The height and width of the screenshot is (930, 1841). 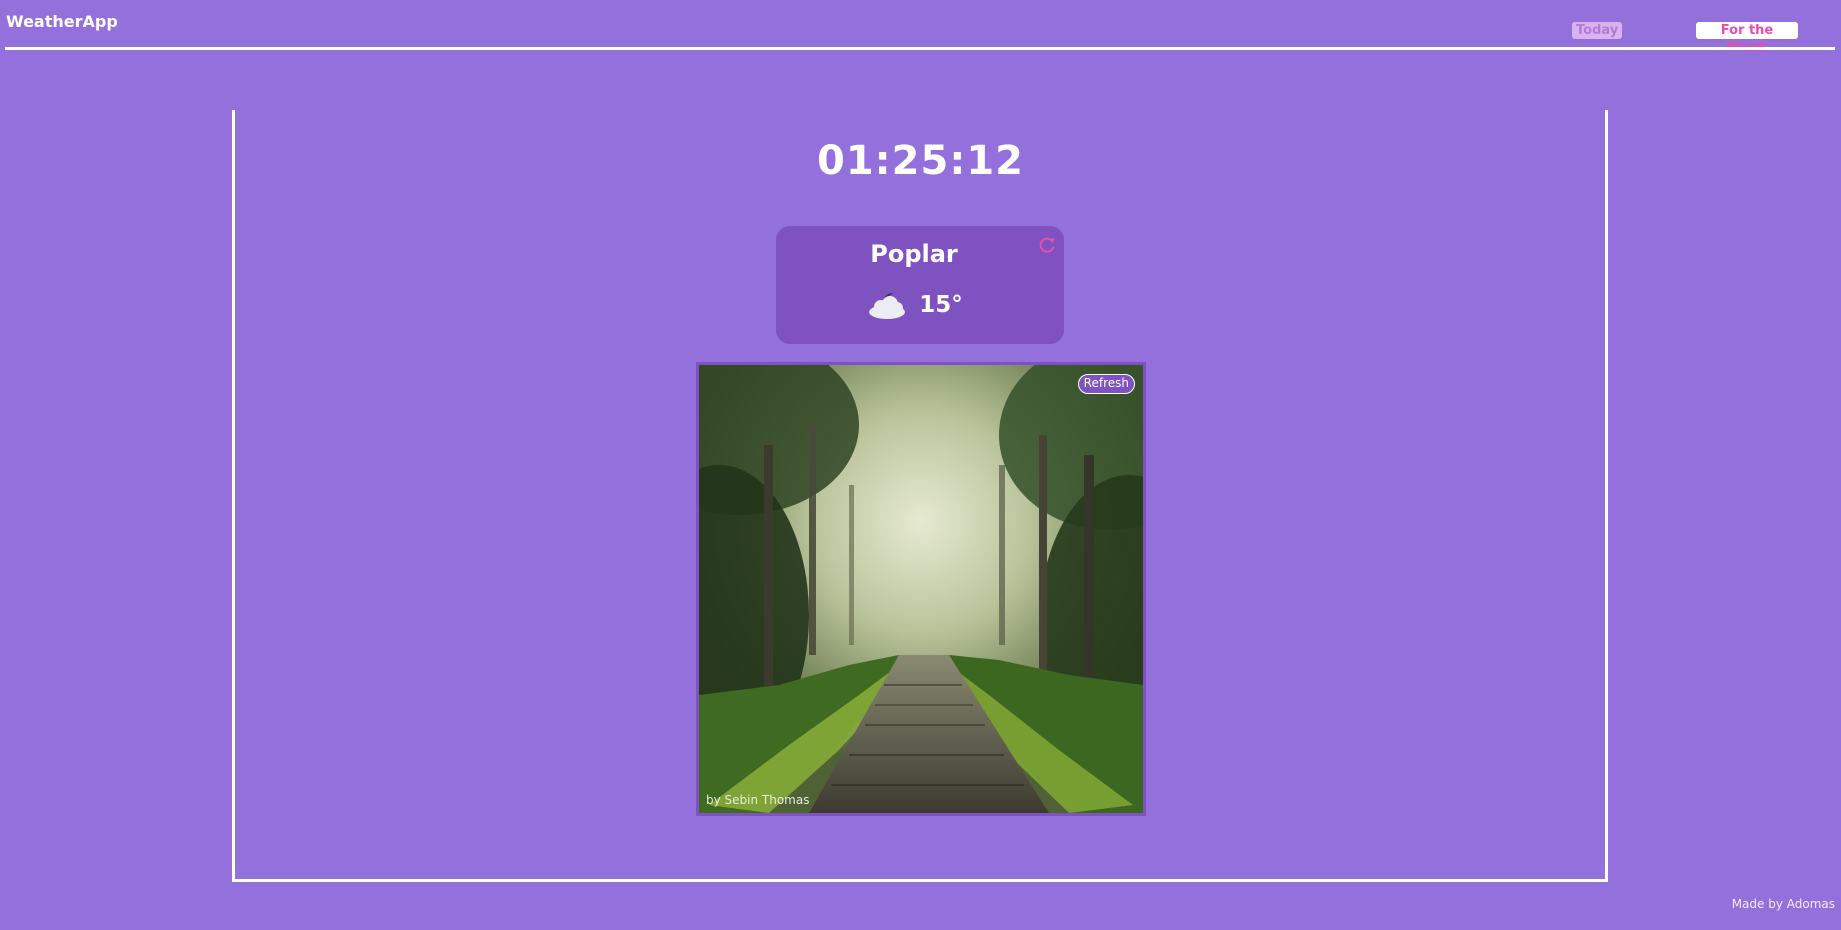 I want to click on header: WeatherApp Today For the Week, so click(x=920, y=27).